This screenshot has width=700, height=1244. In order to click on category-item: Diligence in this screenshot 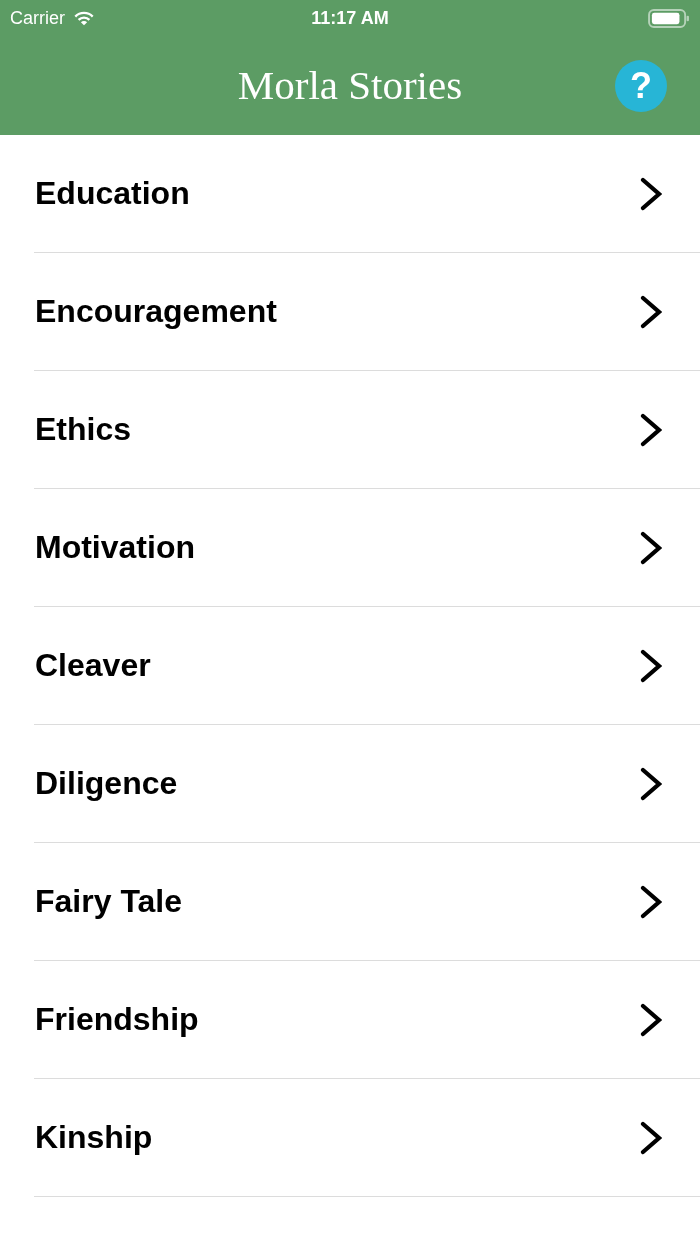, I will do `click(367, 784)`.